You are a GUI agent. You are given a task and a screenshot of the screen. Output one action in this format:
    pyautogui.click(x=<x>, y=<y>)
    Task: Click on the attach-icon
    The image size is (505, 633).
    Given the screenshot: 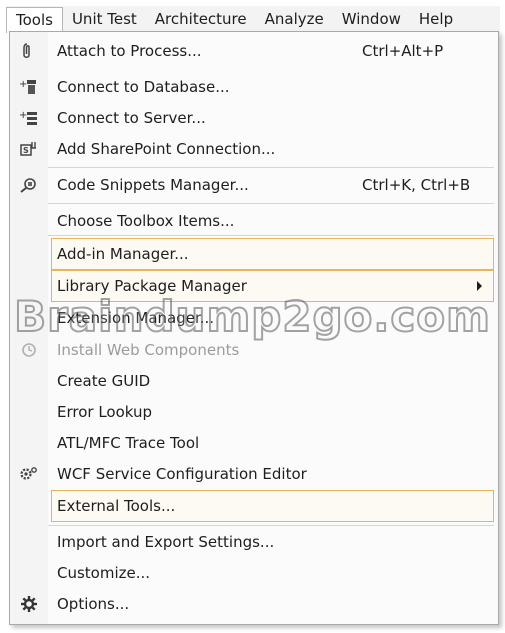 What is the action you would take?
    pyautogui.click(x=29, y=51)
    